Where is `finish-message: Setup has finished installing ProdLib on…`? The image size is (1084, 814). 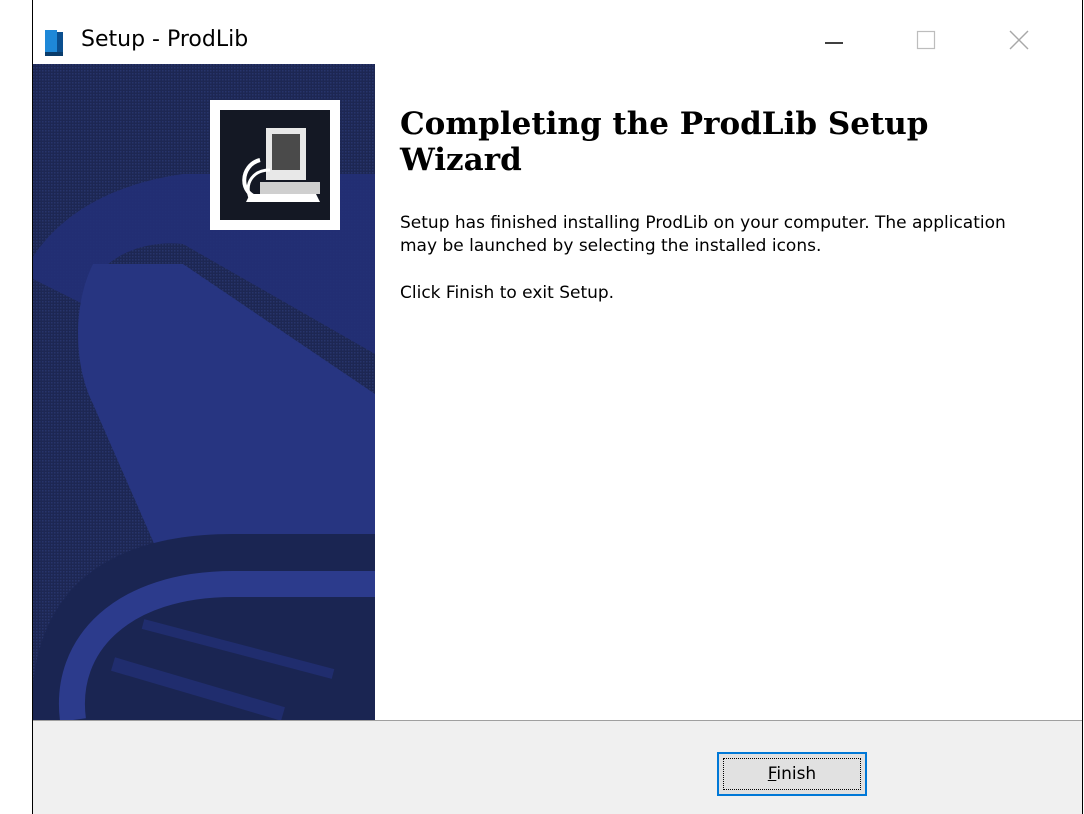
finish-message: Setup has finished installing ProdLib on… is located at coordinates (703, 234).